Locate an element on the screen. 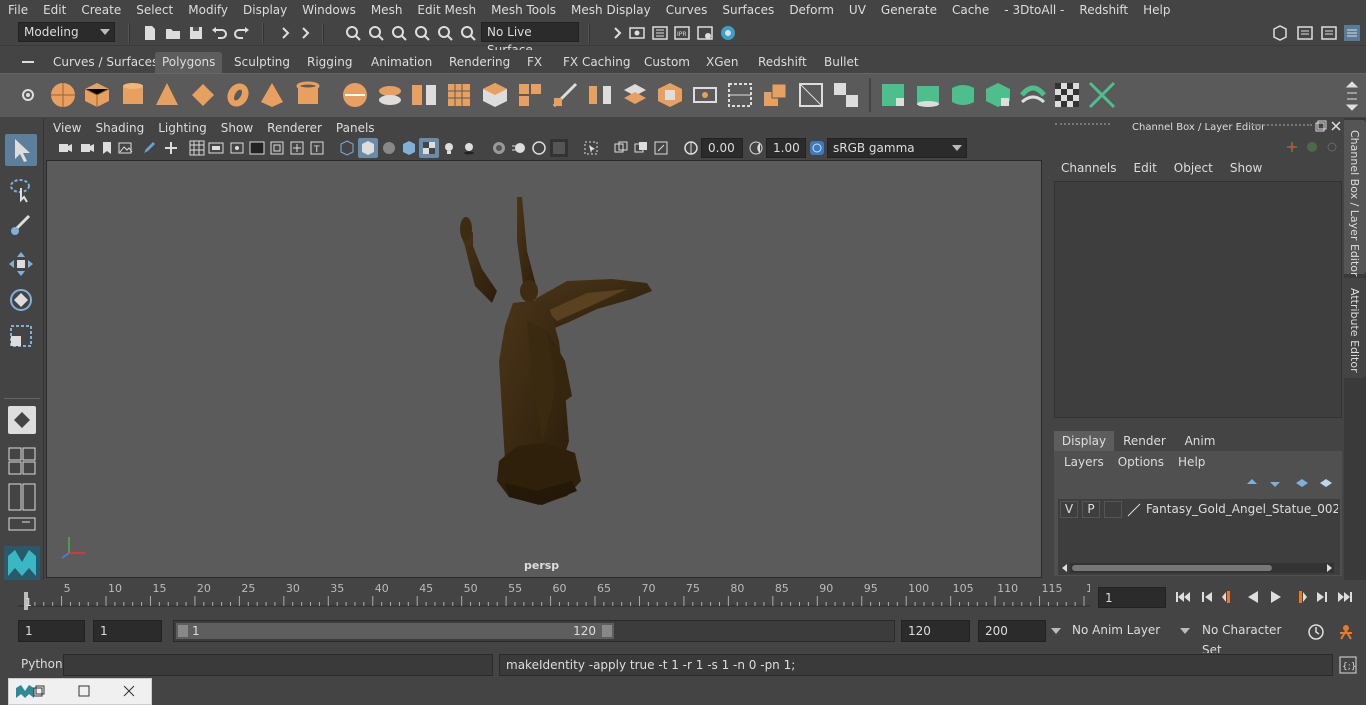 The height and width of the screenshot is (705, 1366). bridge-icon is located at coordinates (600, 95).